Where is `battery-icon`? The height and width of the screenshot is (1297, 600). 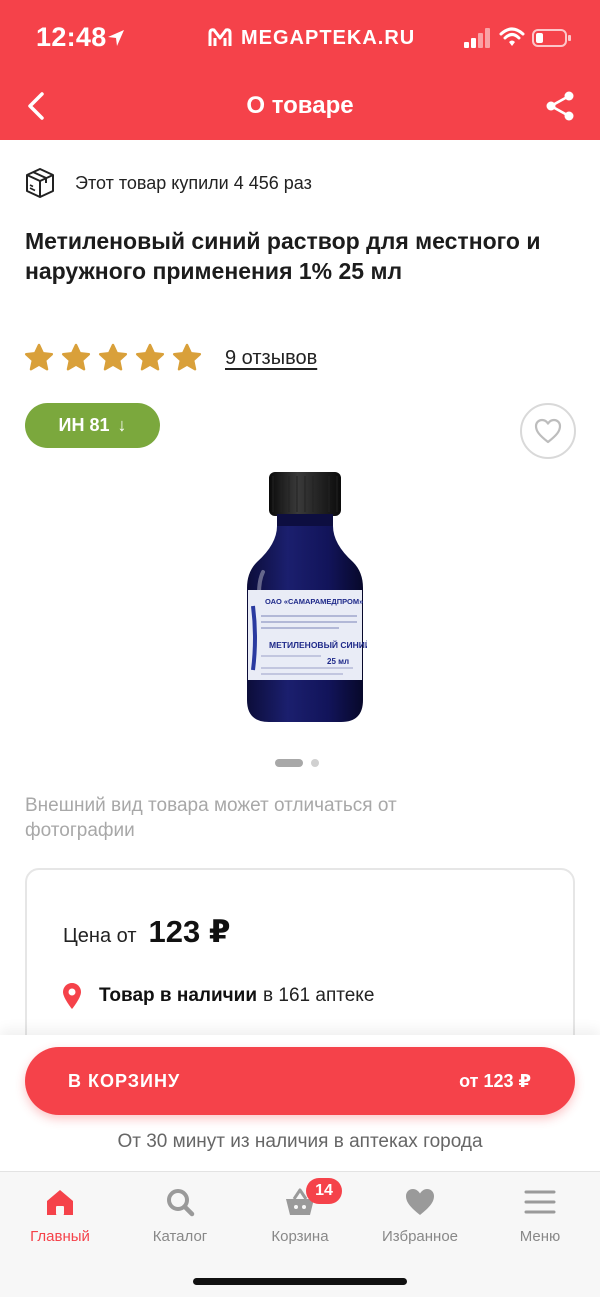 battery-icon is located at coordinates (551, 38).